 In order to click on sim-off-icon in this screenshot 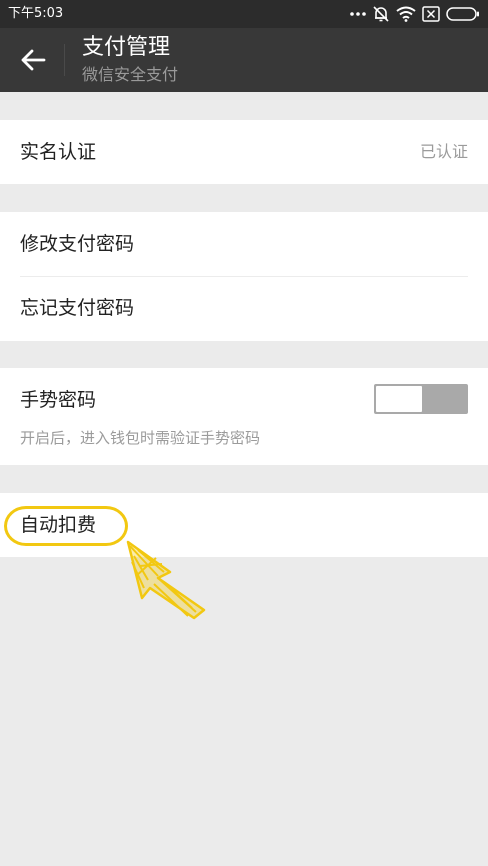, I will do `click(431, 14)`.